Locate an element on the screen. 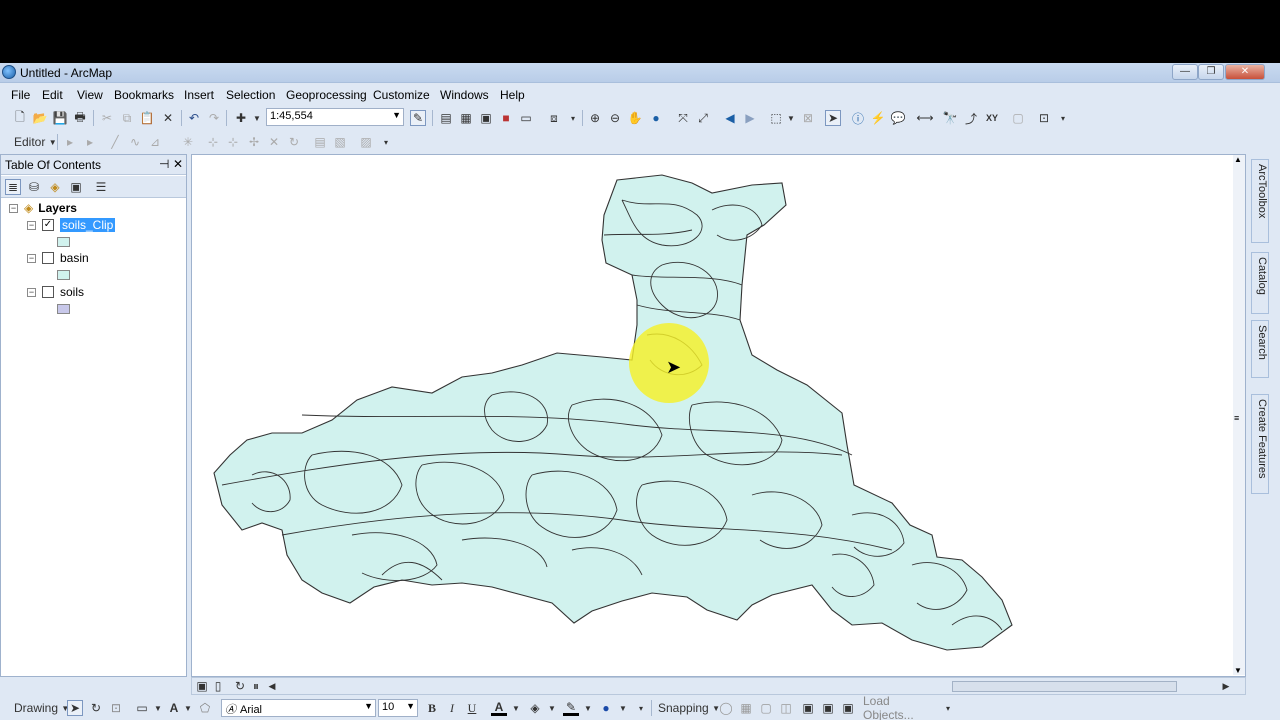  redo-icon: ↷ is located at coordinates (214, 118).